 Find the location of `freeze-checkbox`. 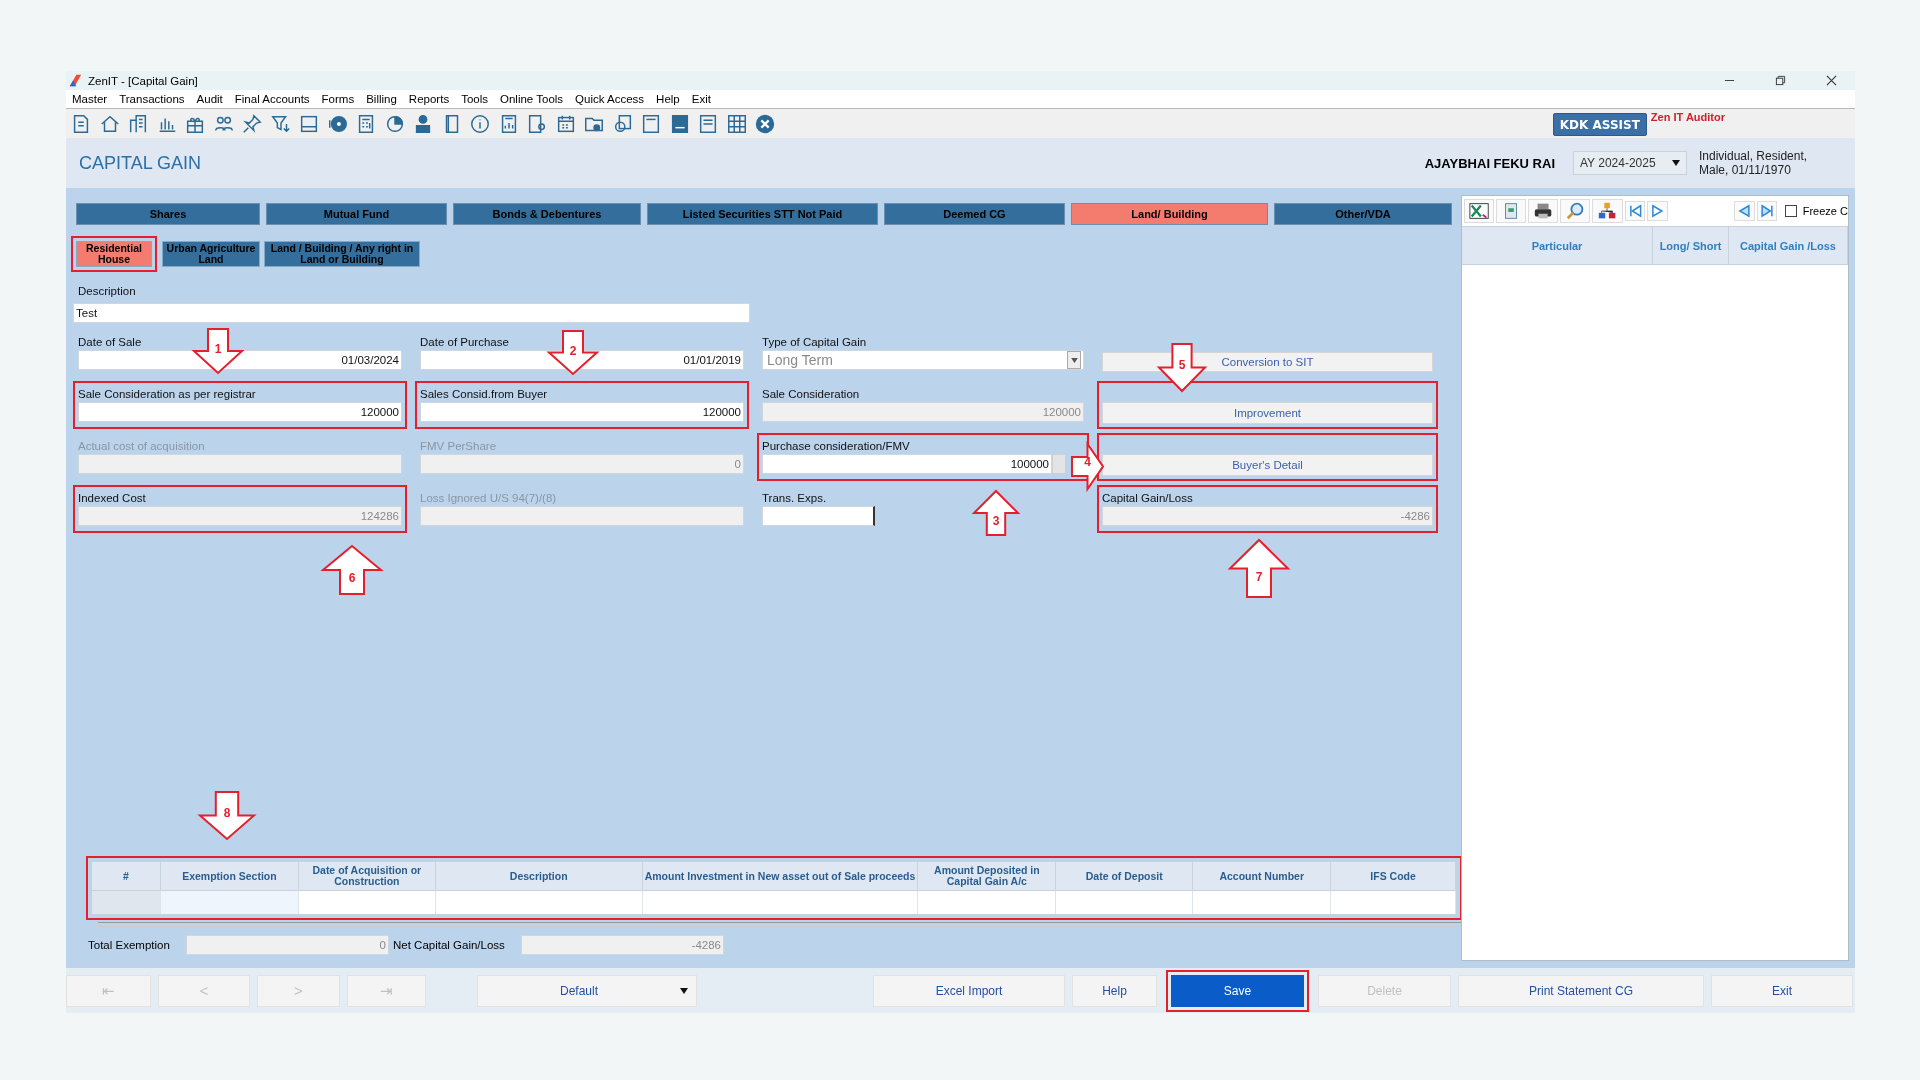

freeze-checkbox is located at coordinates (1791, 211).